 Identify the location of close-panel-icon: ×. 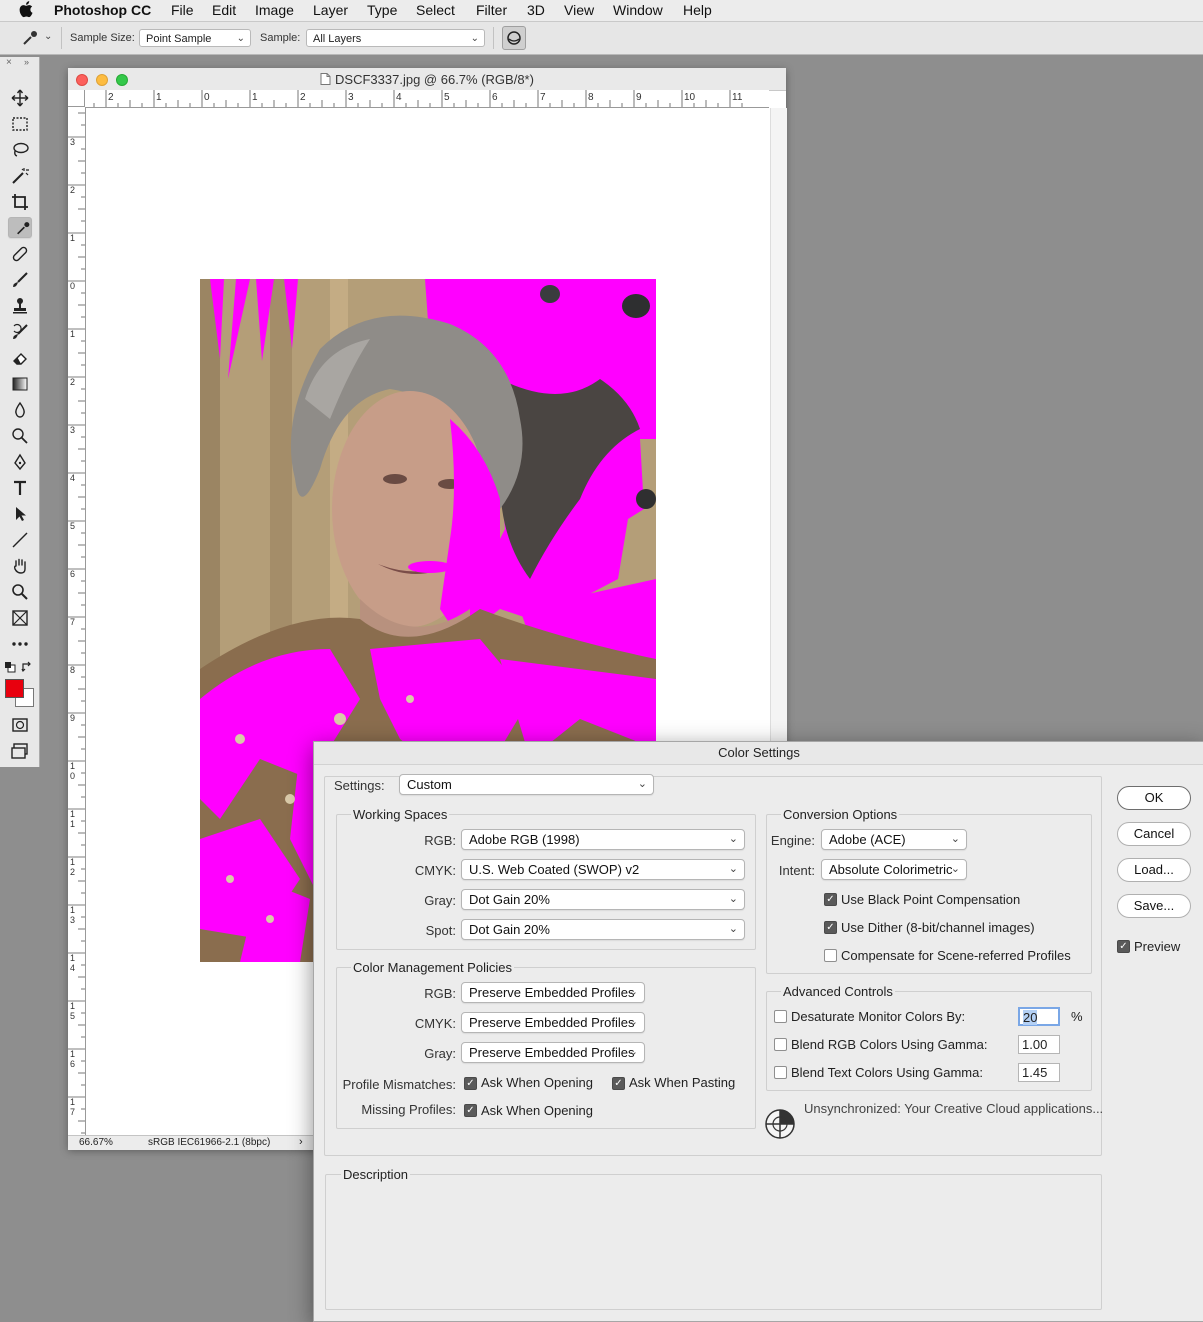
(9, 62).